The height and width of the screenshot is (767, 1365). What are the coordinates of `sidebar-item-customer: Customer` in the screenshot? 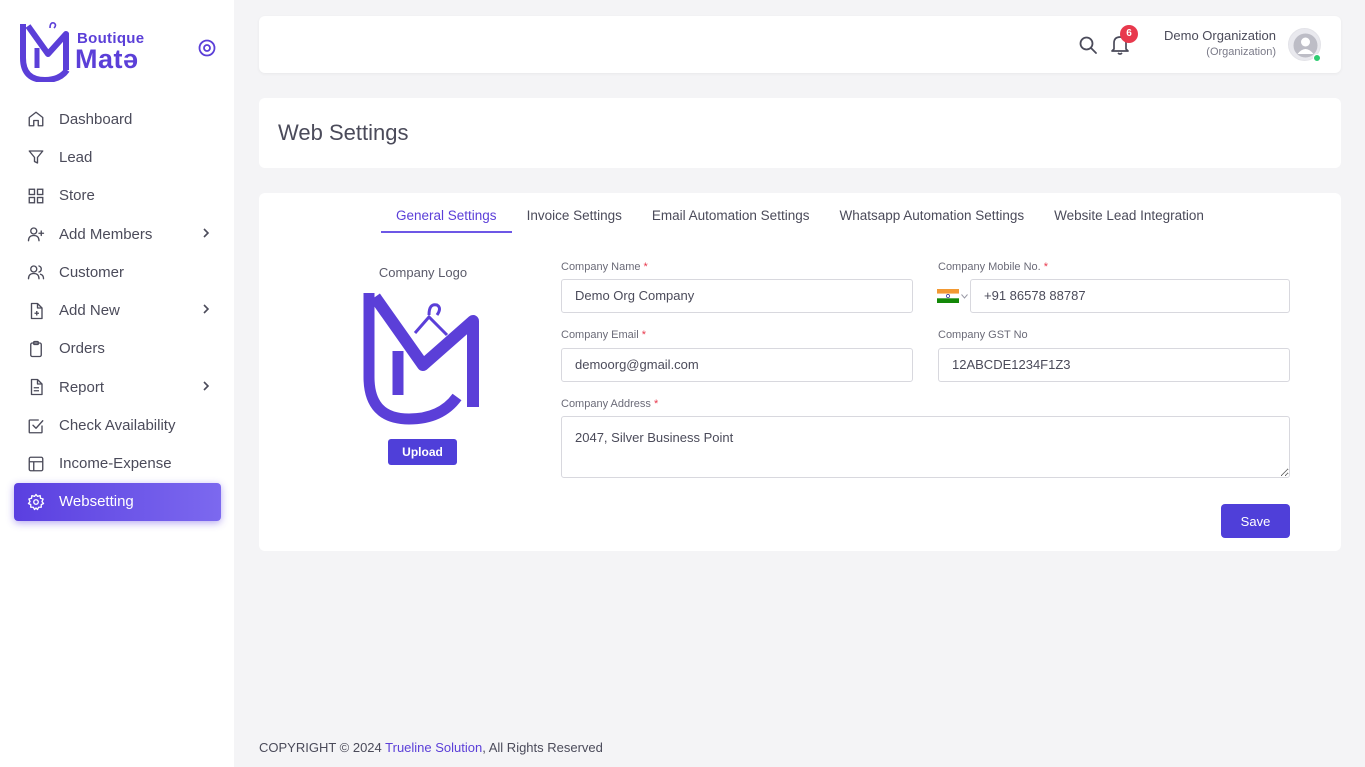 It's located at (117, 272).